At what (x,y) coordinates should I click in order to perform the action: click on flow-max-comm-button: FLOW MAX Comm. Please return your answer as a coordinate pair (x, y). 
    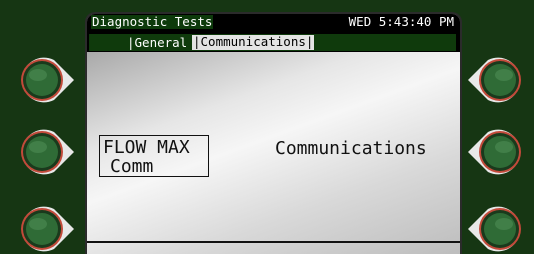
    Looking at the image, I should click on (154, 156).